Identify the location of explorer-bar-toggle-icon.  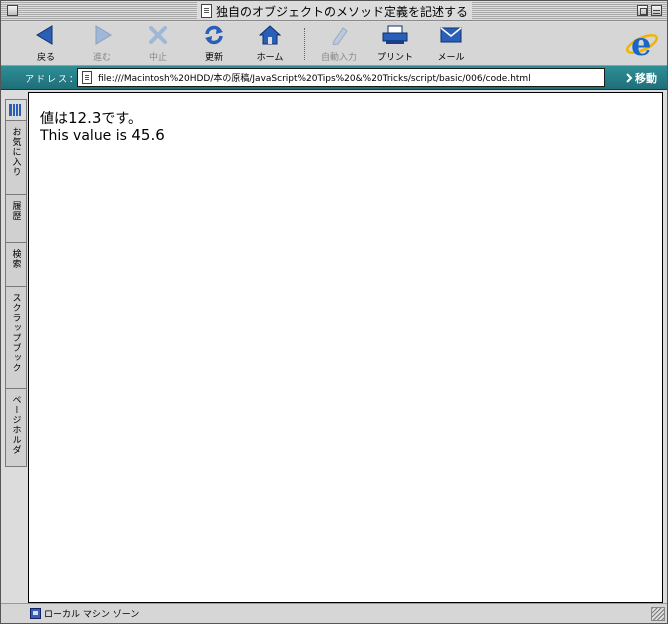
(16, 110).